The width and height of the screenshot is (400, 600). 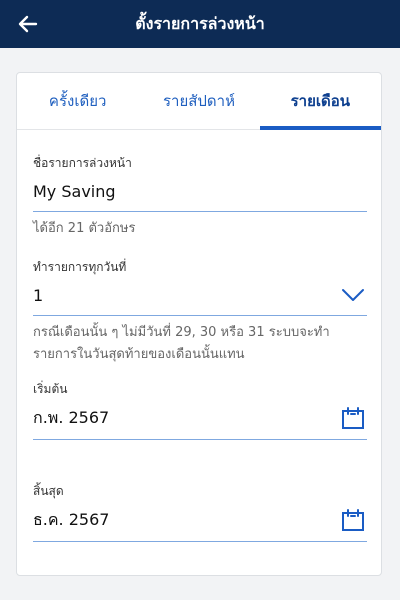 What do you see at coordinates (48, 491) in the screenshot?
I see `end-date-label: สิ้นสุด` at bounding box center [48, 491].